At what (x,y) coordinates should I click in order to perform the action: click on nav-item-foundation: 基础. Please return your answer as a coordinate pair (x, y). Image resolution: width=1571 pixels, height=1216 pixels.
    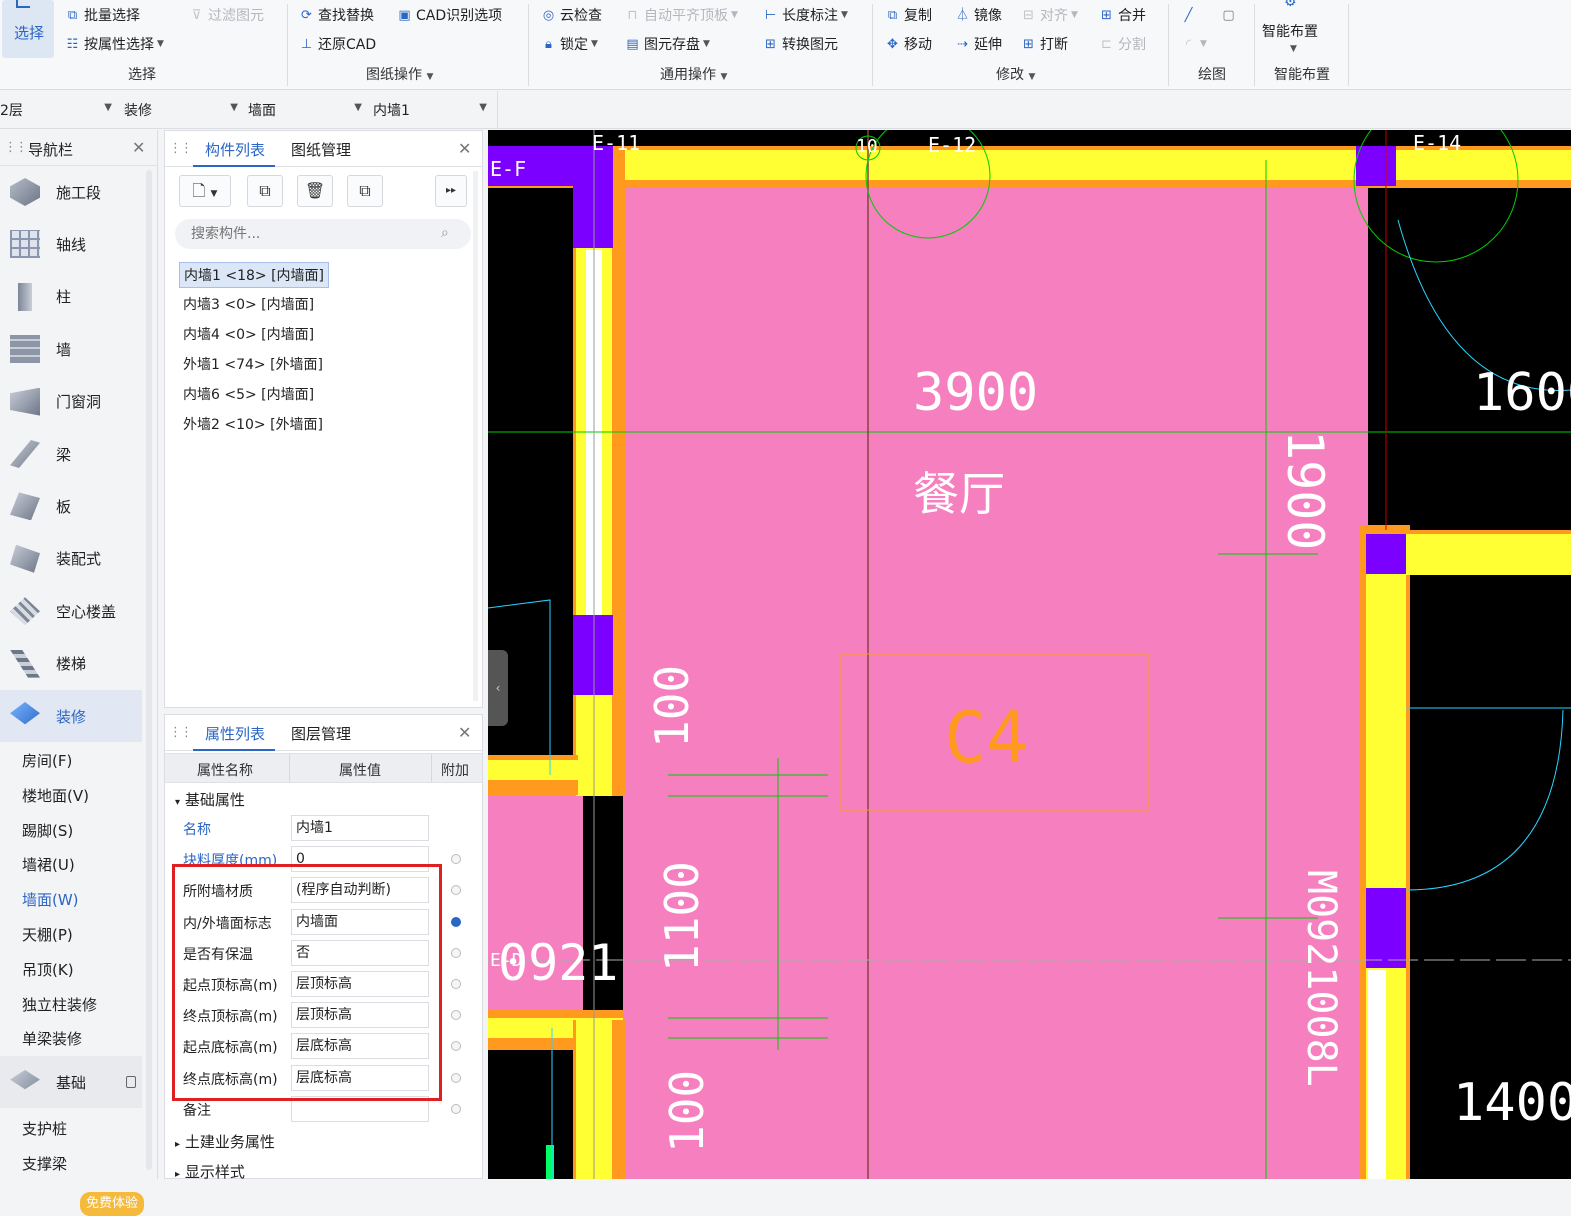
    Looking at the image, I should click on (71, 1082).